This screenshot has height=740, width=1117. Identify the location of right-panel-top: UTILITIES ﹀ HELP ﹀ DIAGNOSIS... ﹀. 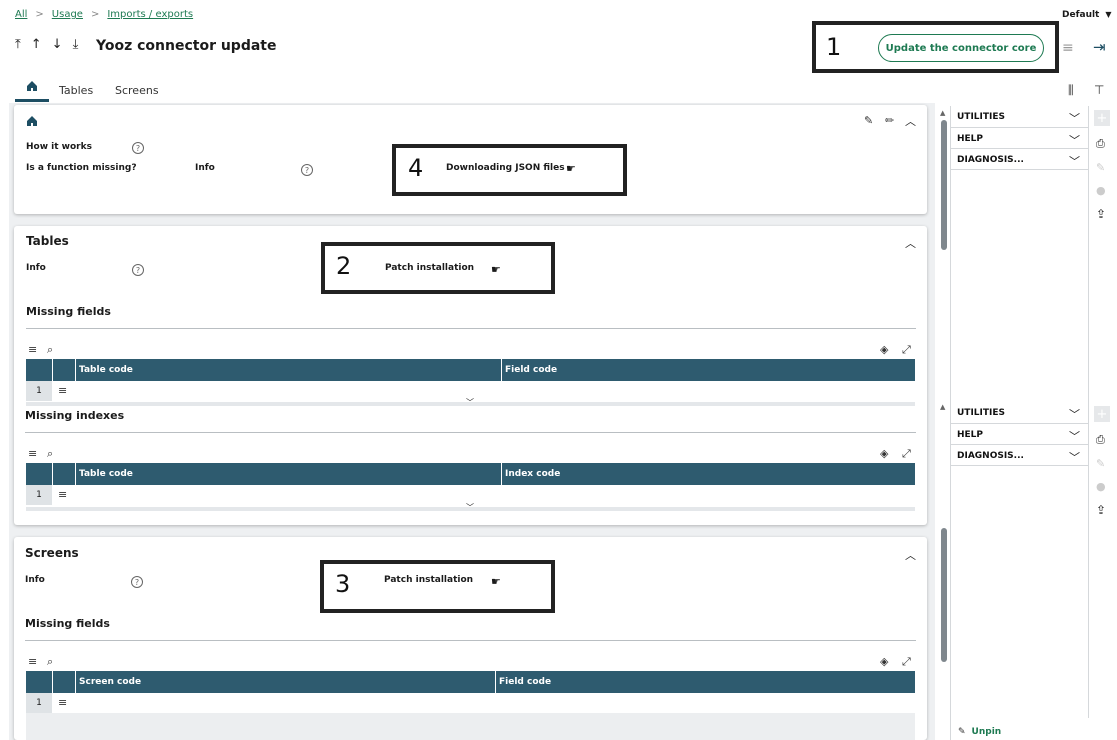
(1019, 138).